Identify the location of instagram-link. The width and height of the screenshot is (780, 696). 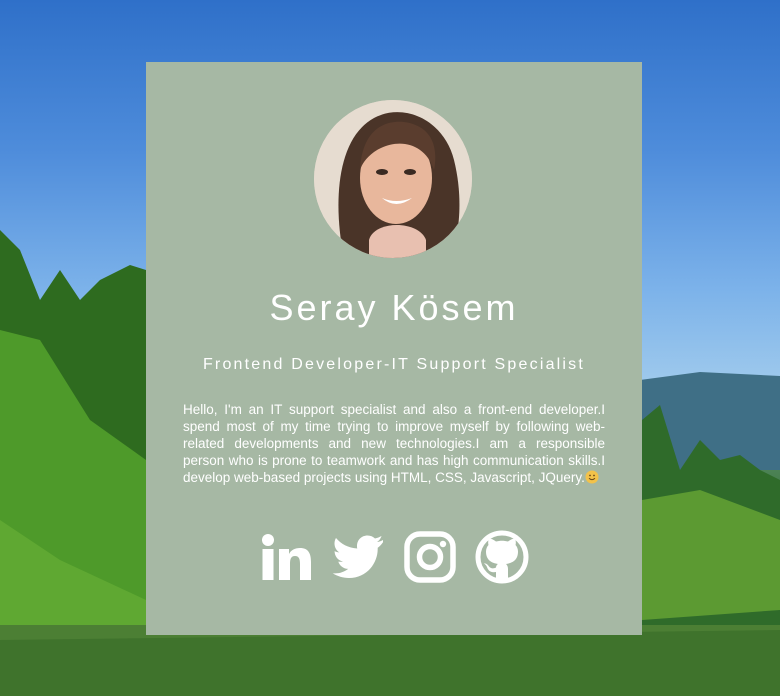
(430, 557).